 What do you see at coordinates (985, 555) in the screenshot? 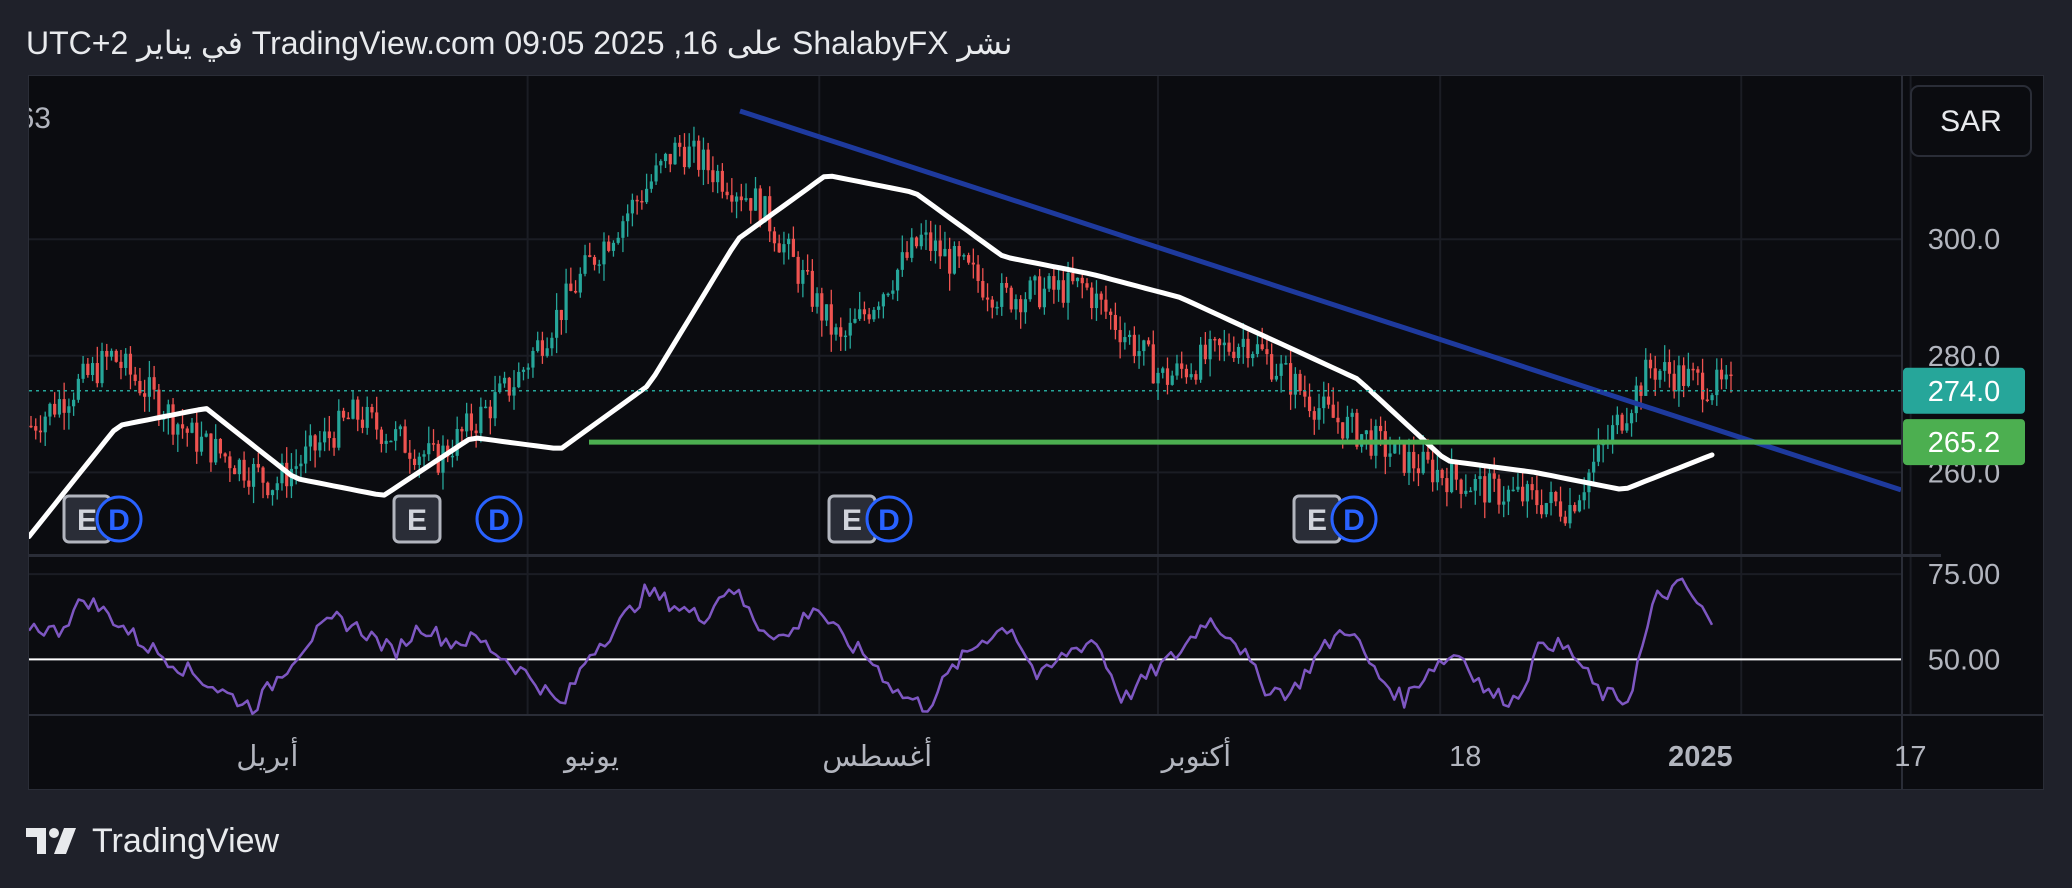
I see `pane-separator` at bounding box center [985, 555].